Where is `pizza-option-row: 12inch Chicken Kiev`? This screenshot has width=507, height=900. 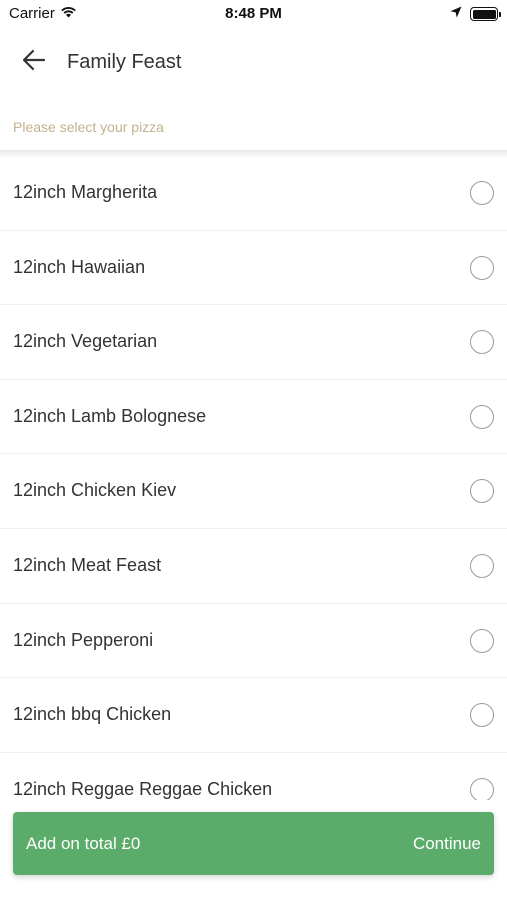
pizza-option-row: 12inch Chicken Kiev is located at coordinates (253, 491).